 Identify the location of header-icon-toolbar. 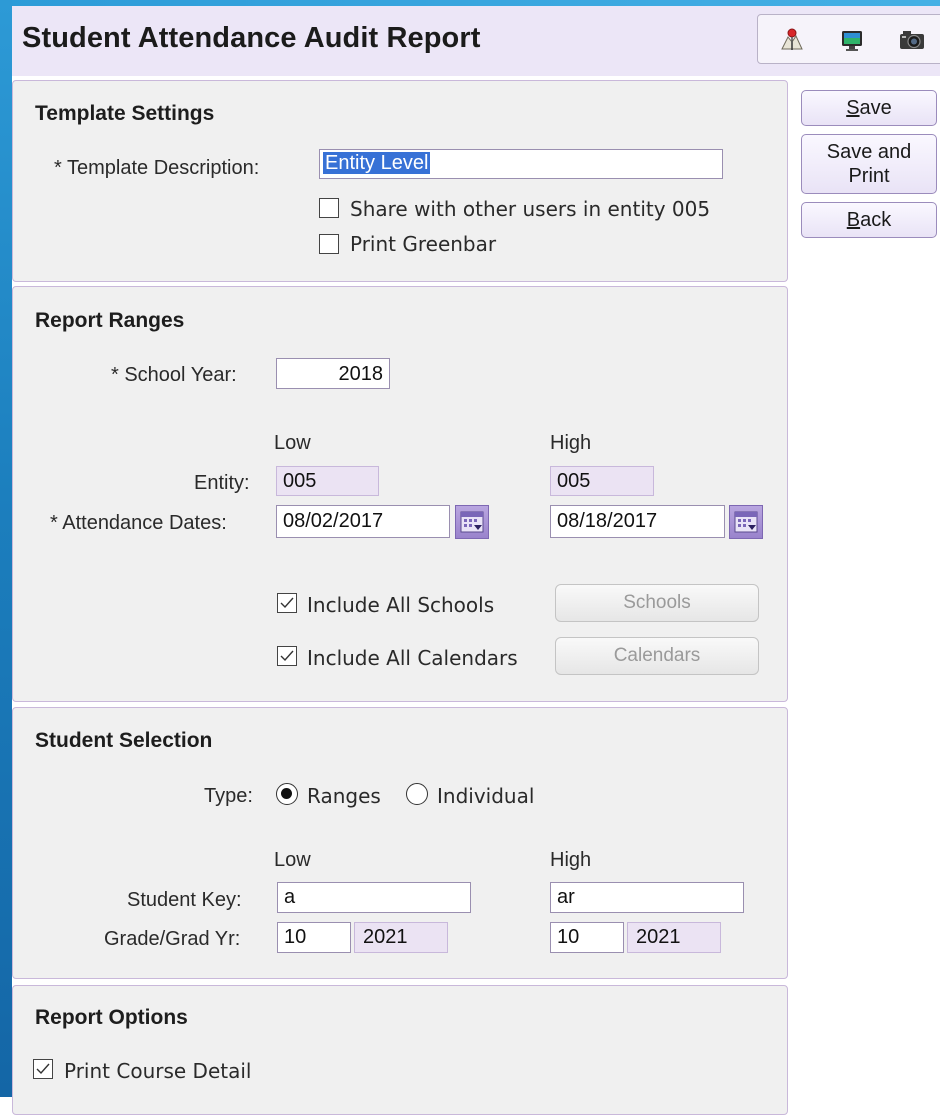
(848, 39).